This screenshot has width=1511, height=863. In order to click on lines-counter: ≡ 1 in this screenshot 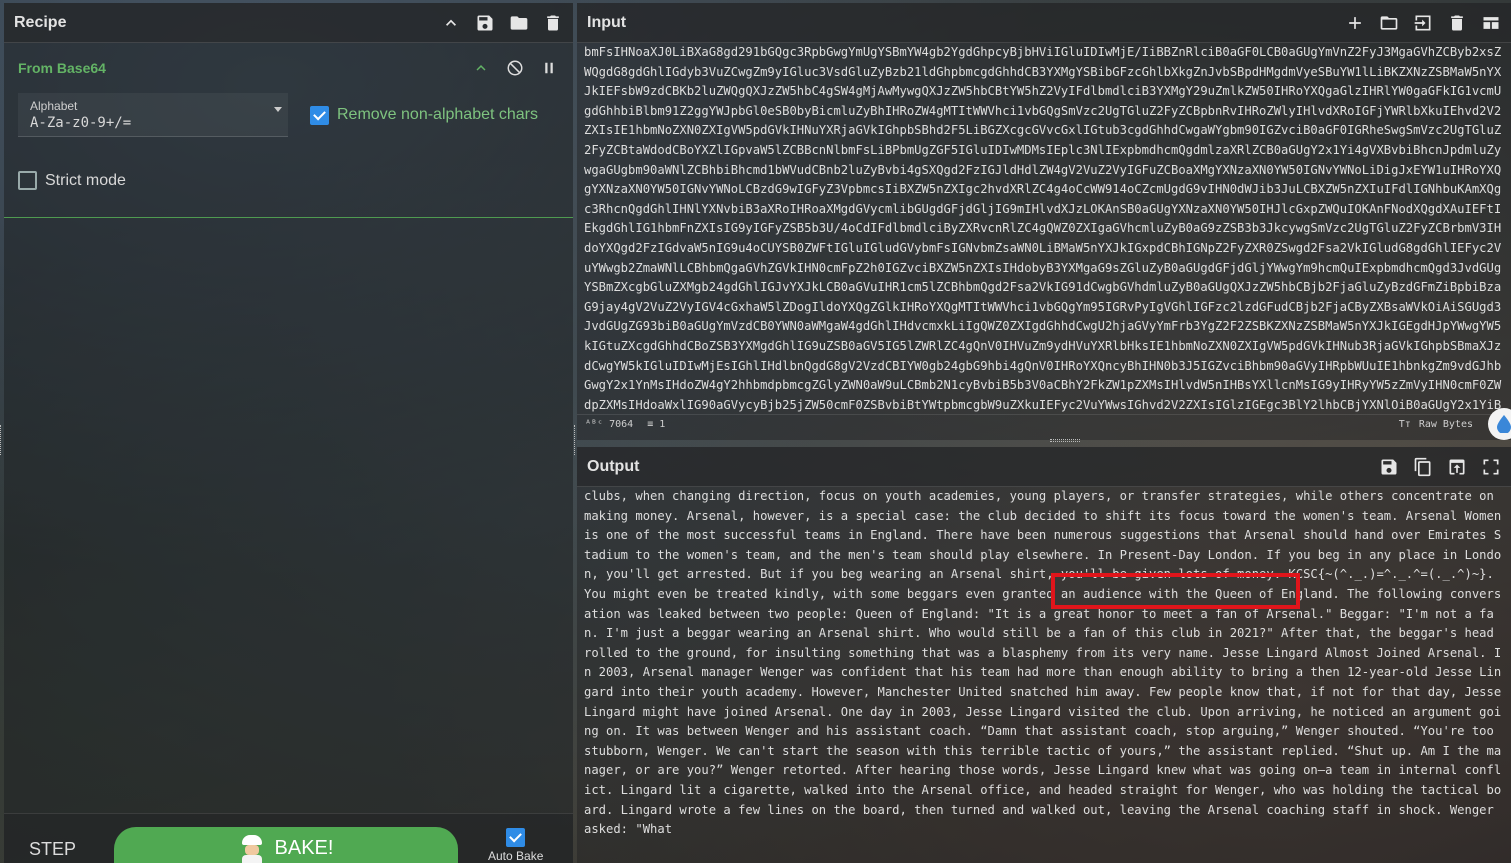, I will do `click(656, 424)`.